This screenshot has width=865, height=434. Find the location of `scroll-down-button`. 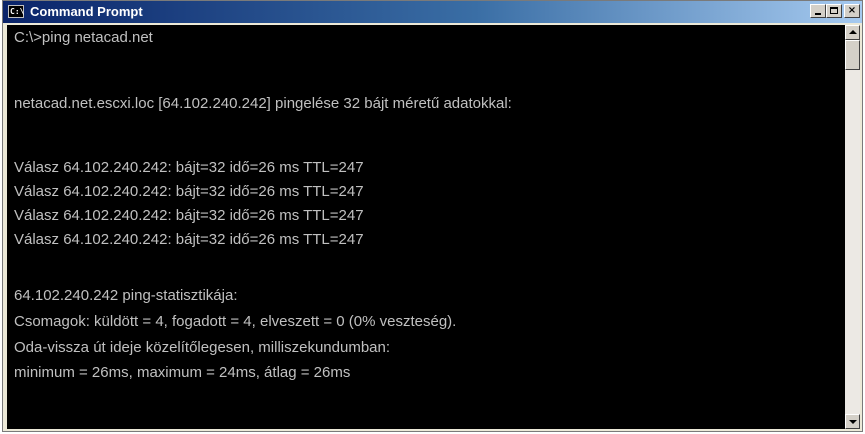

scroll-down-button is located at coordinates (852, 421).